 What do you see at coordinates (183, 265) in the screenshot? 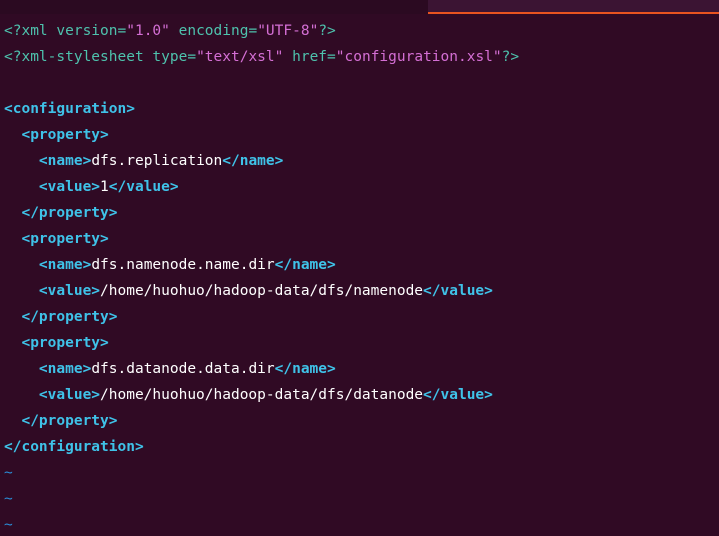
I see `property-name-text: dfs.namenode.name.dir` at bounding box center [183, 265].